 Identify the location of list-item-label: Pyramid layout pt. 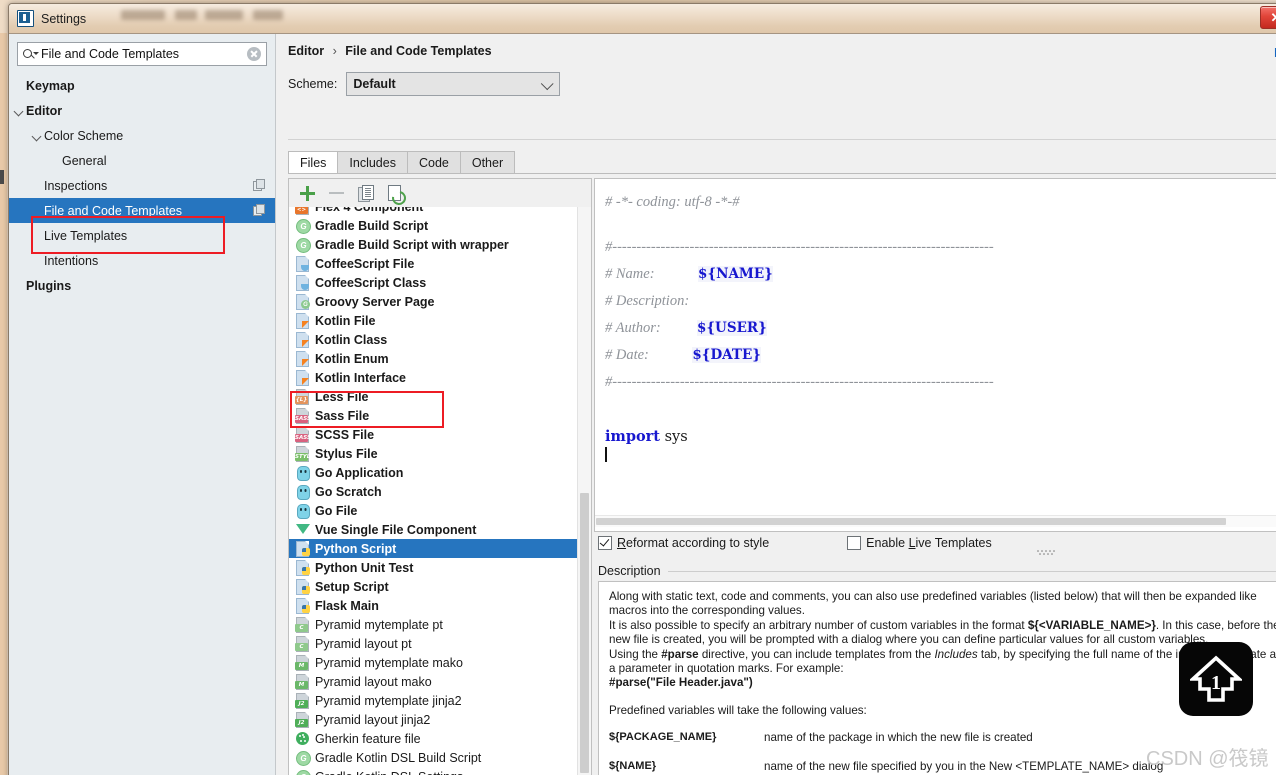
(363, 643).